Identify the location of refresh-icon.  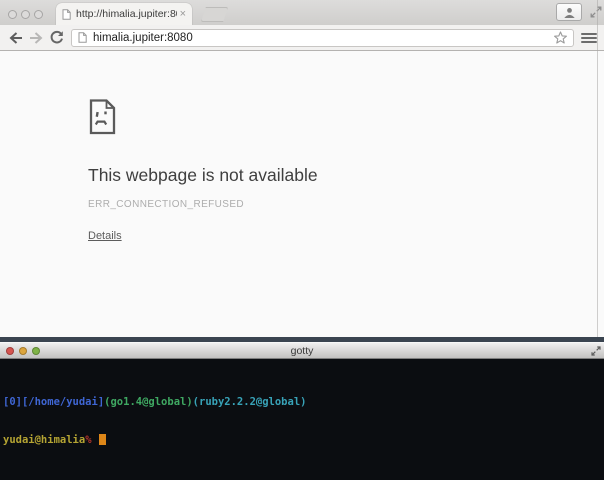
(56, 37).